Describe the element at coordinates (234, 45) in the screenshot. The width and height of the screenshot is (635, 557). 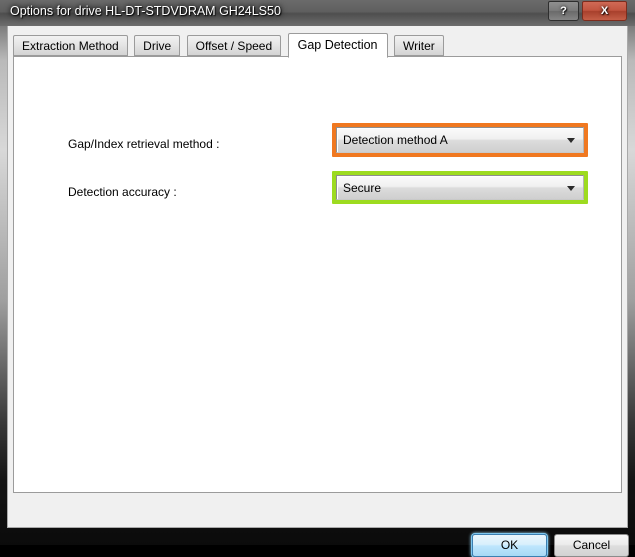
I see `tab-offset-speed: Offset / Speed` at that location.